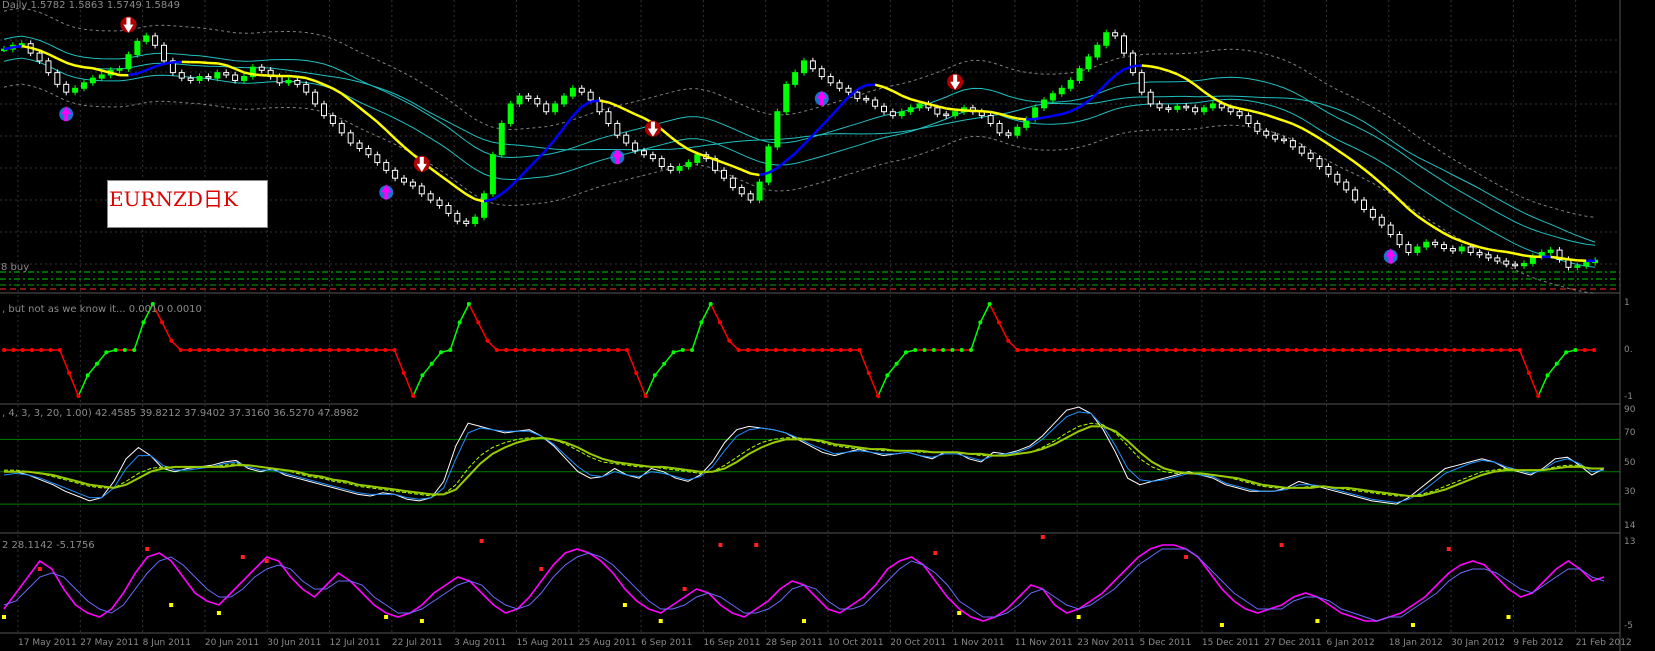 This screenshot has width=1655, height=651. Describe the element at coordinates (48, 545) in the screenshot. I see `osc3-label: 2 28.1142 -5.1756` at that location.